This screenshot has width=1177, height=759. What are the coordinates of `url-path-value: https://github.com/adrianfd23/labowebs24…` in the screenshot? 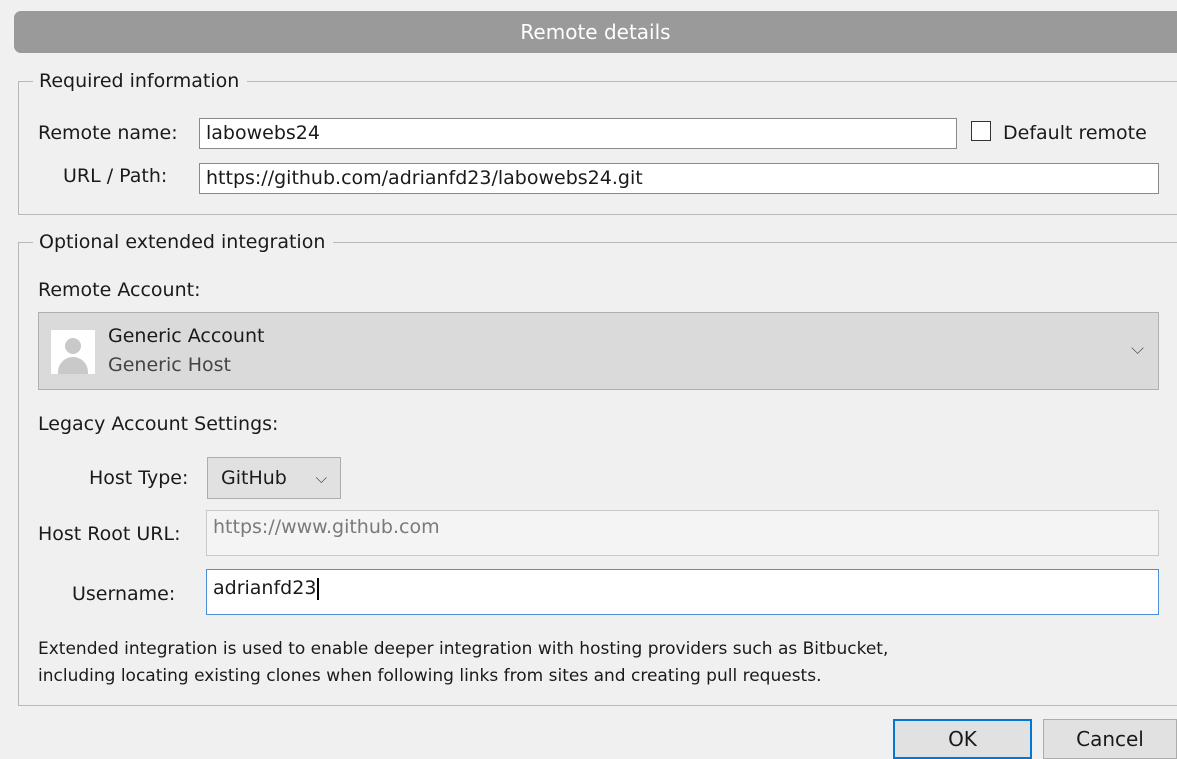 It's located at (424, 178).